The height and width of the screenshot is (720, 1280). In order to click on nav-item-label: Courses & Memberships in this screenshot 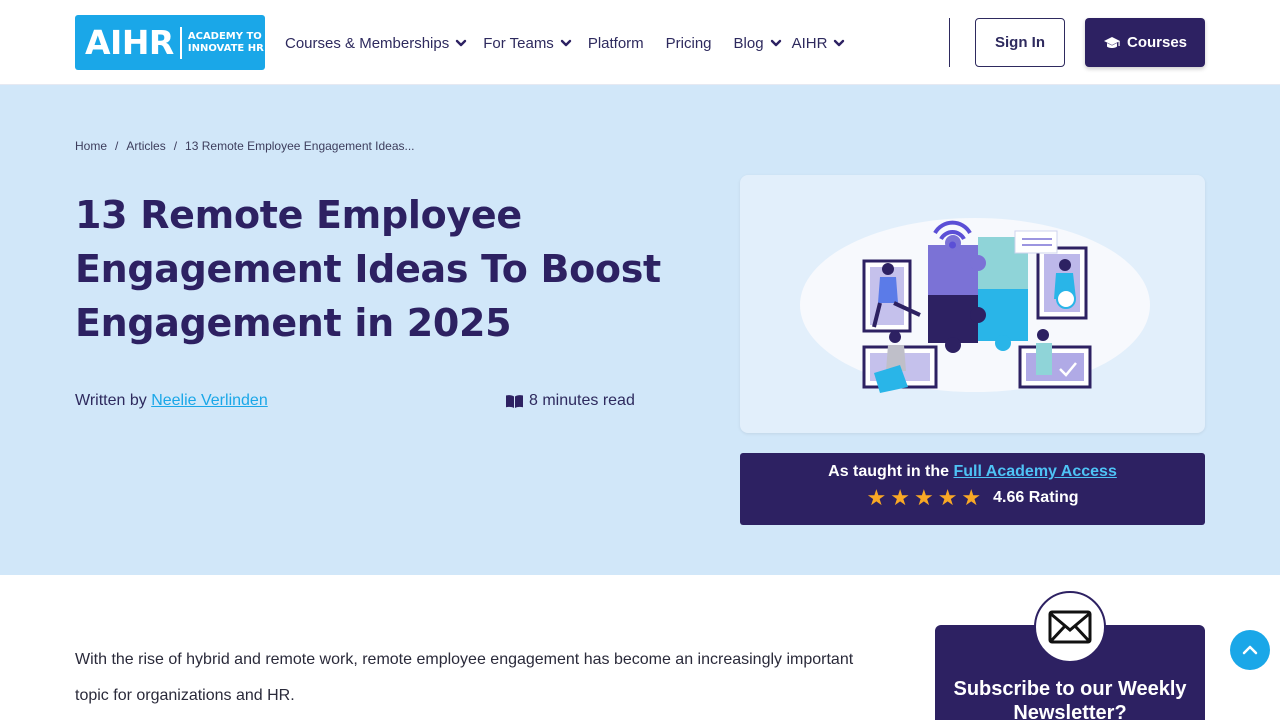, I will do `click(367, 43)`.